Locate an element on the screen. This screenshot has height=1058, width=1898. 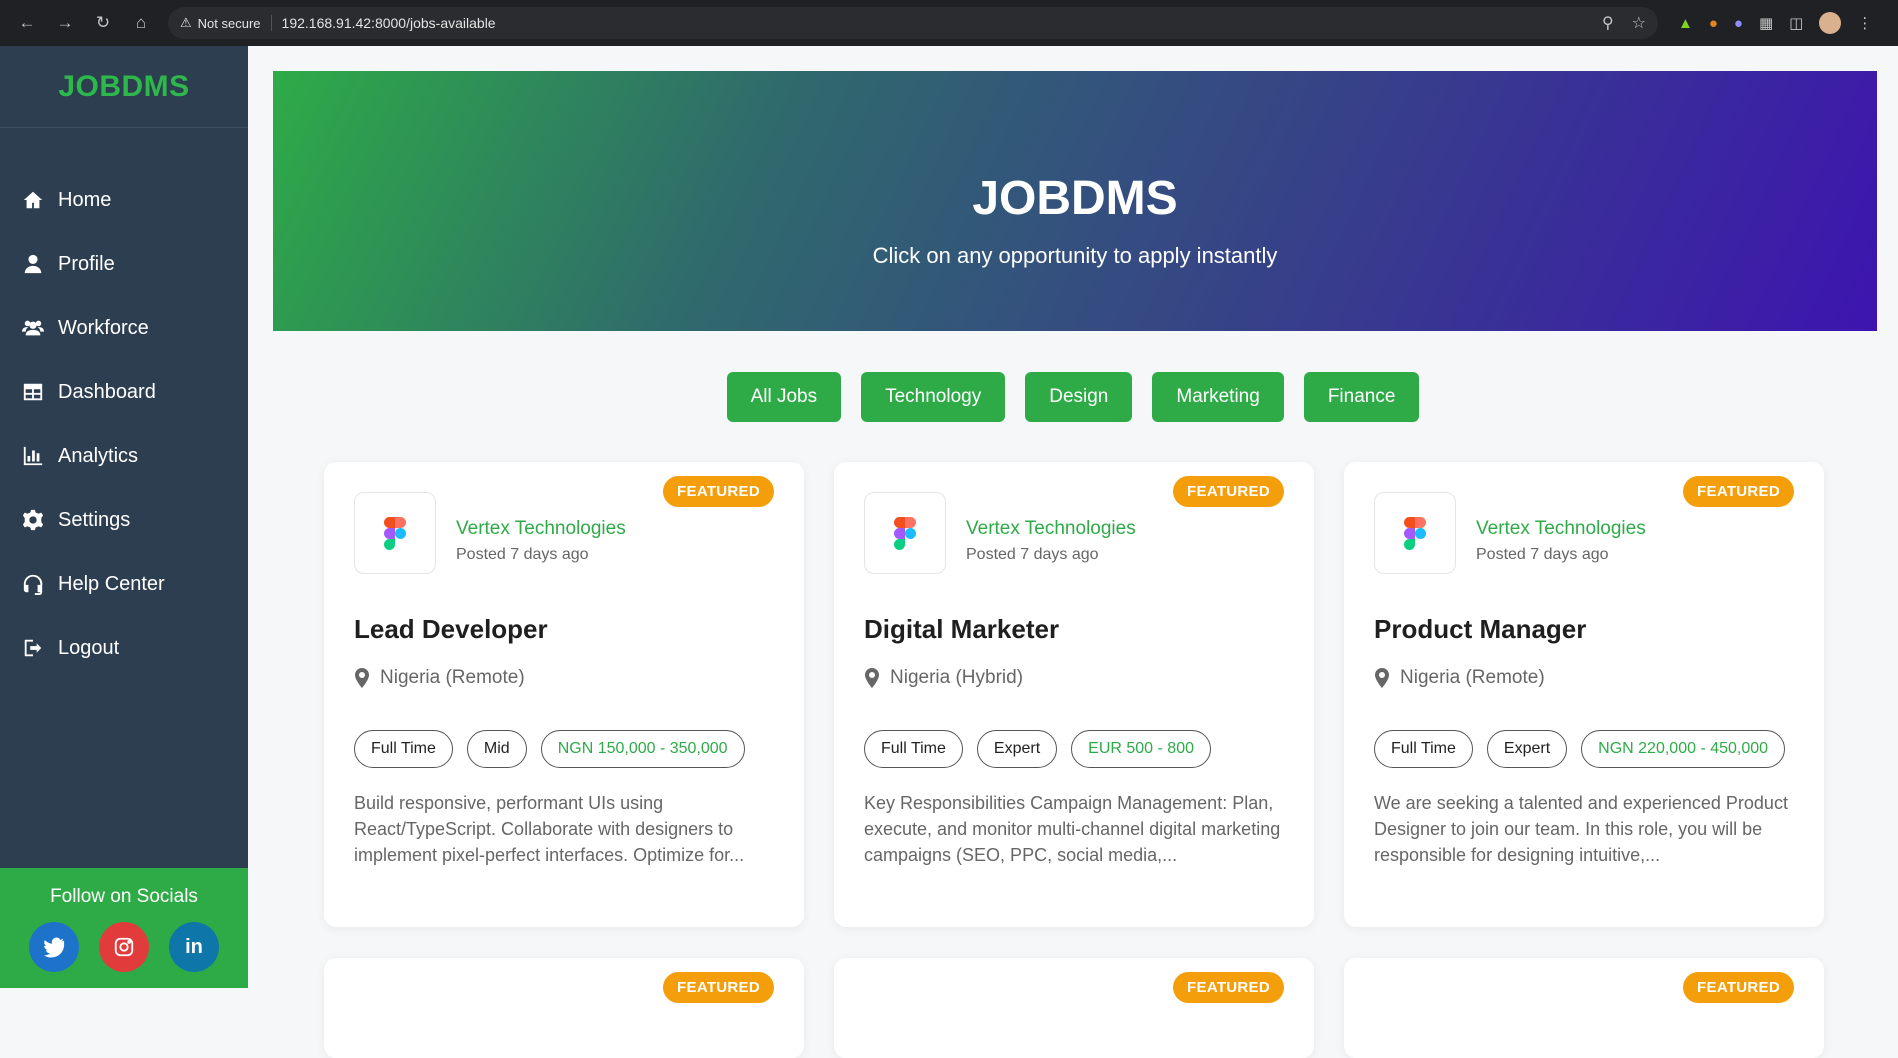
zoom-icon: ⚲ is located at coordinates (1608, 23).